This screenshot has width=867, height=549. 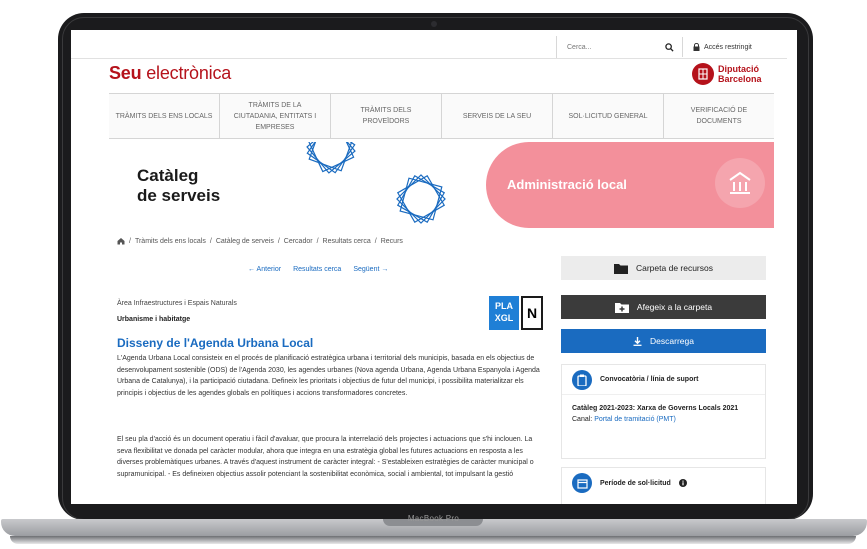 I want to click on restricted-access-link: Accés restringit, so click(x=722, y=47).